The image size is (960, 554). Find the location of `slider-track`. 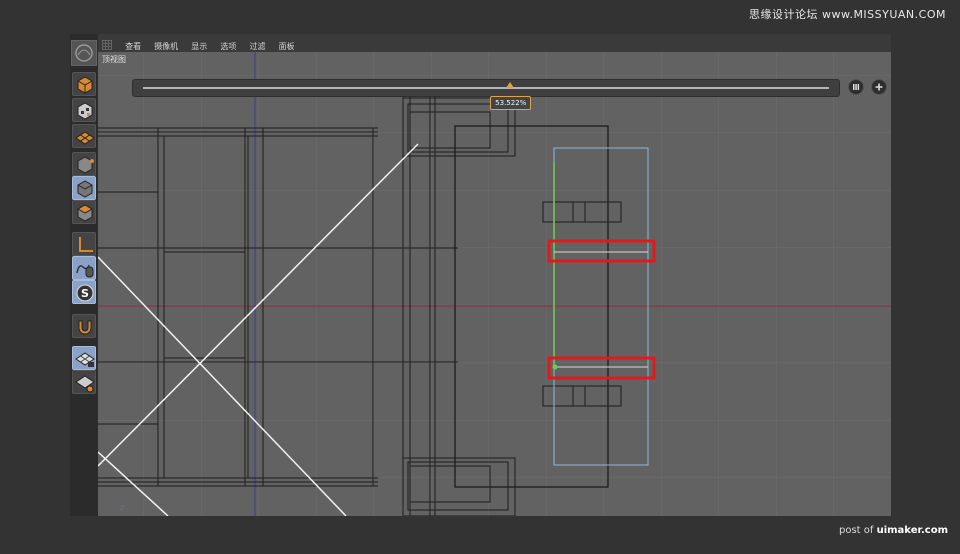

slider-track is located at coordinates (486, 88).